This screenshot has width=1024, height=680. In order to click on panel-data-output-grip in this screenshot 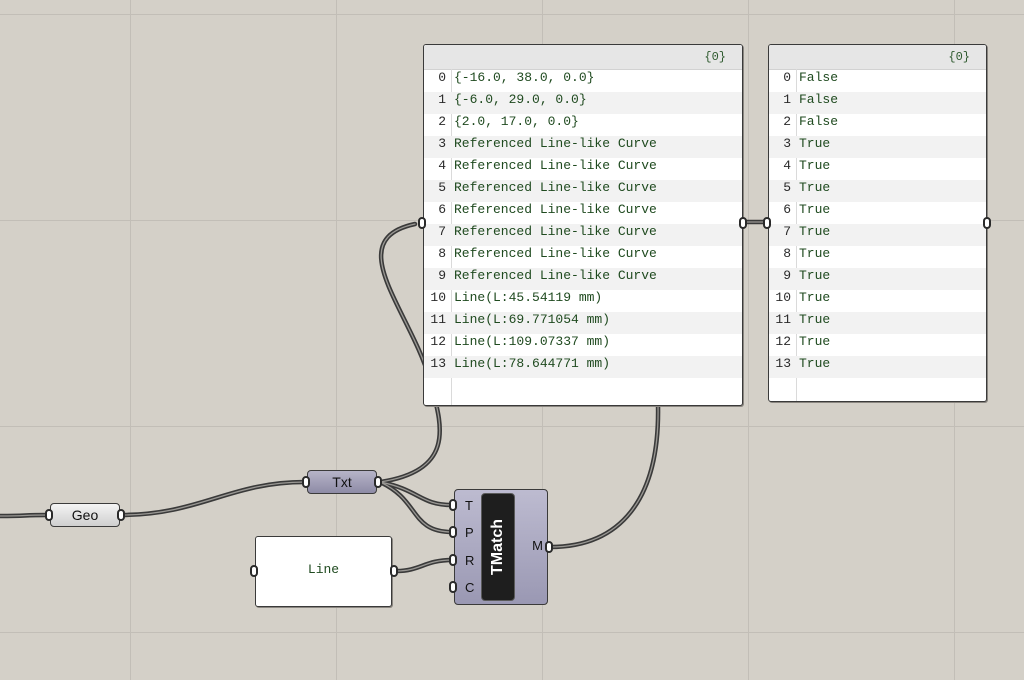, I will do `click(743, 223)`.